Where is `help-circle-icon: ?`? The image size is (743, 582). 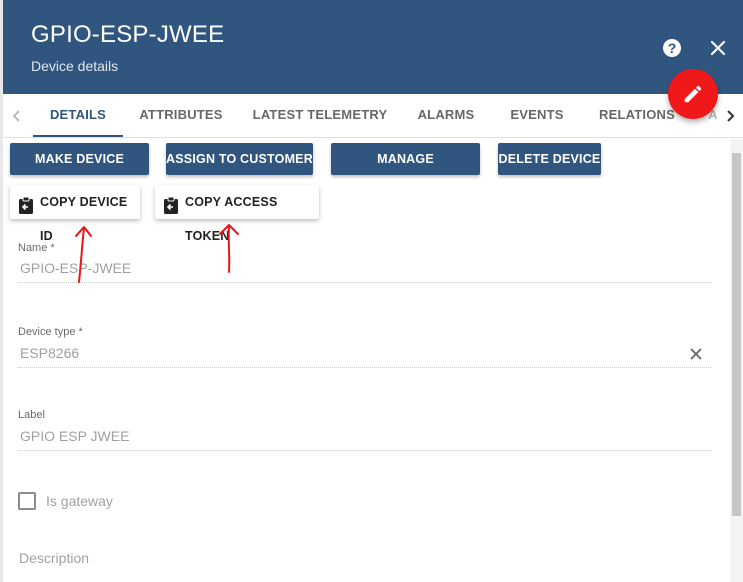 help-circle-icon: ? is located at coordinates (672, 48).